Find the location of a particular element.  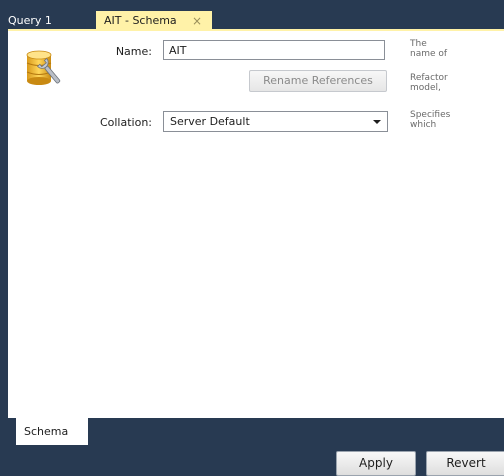

tab-schema: Schema is located at coordinates (52, 431).